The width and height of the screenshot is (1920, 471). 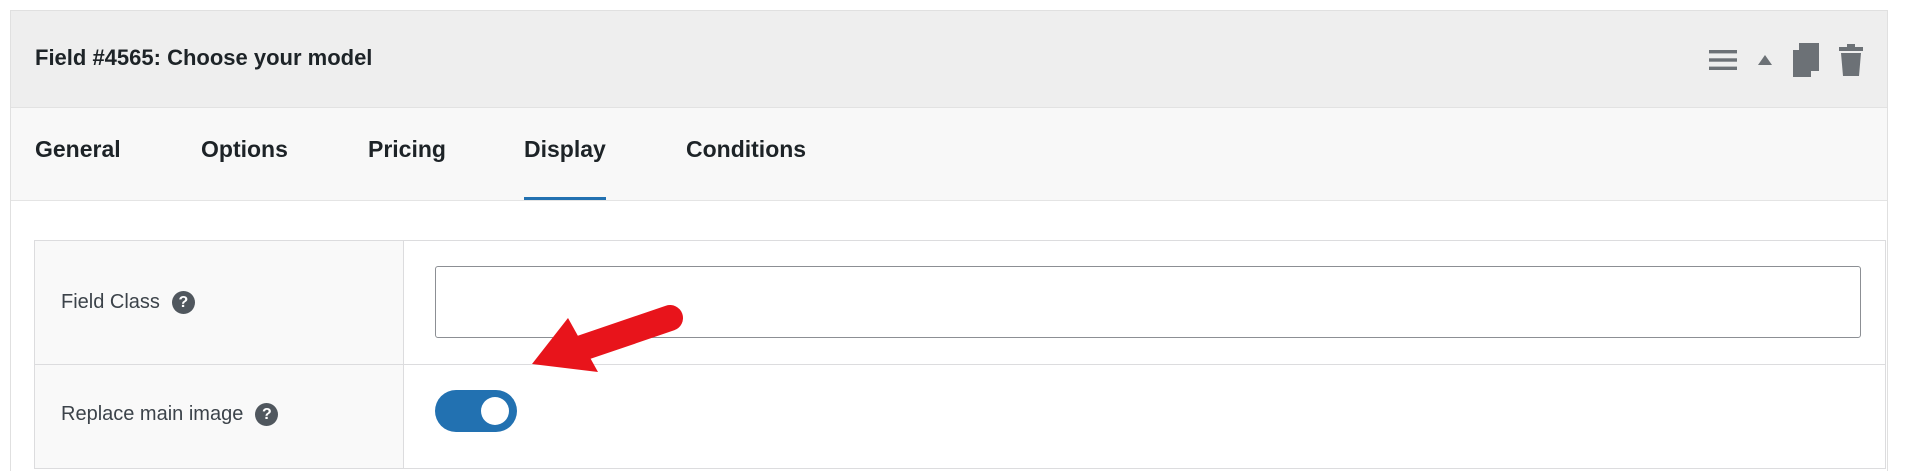 I want to click on duplicate-icon, so click(x=1806, y=60).